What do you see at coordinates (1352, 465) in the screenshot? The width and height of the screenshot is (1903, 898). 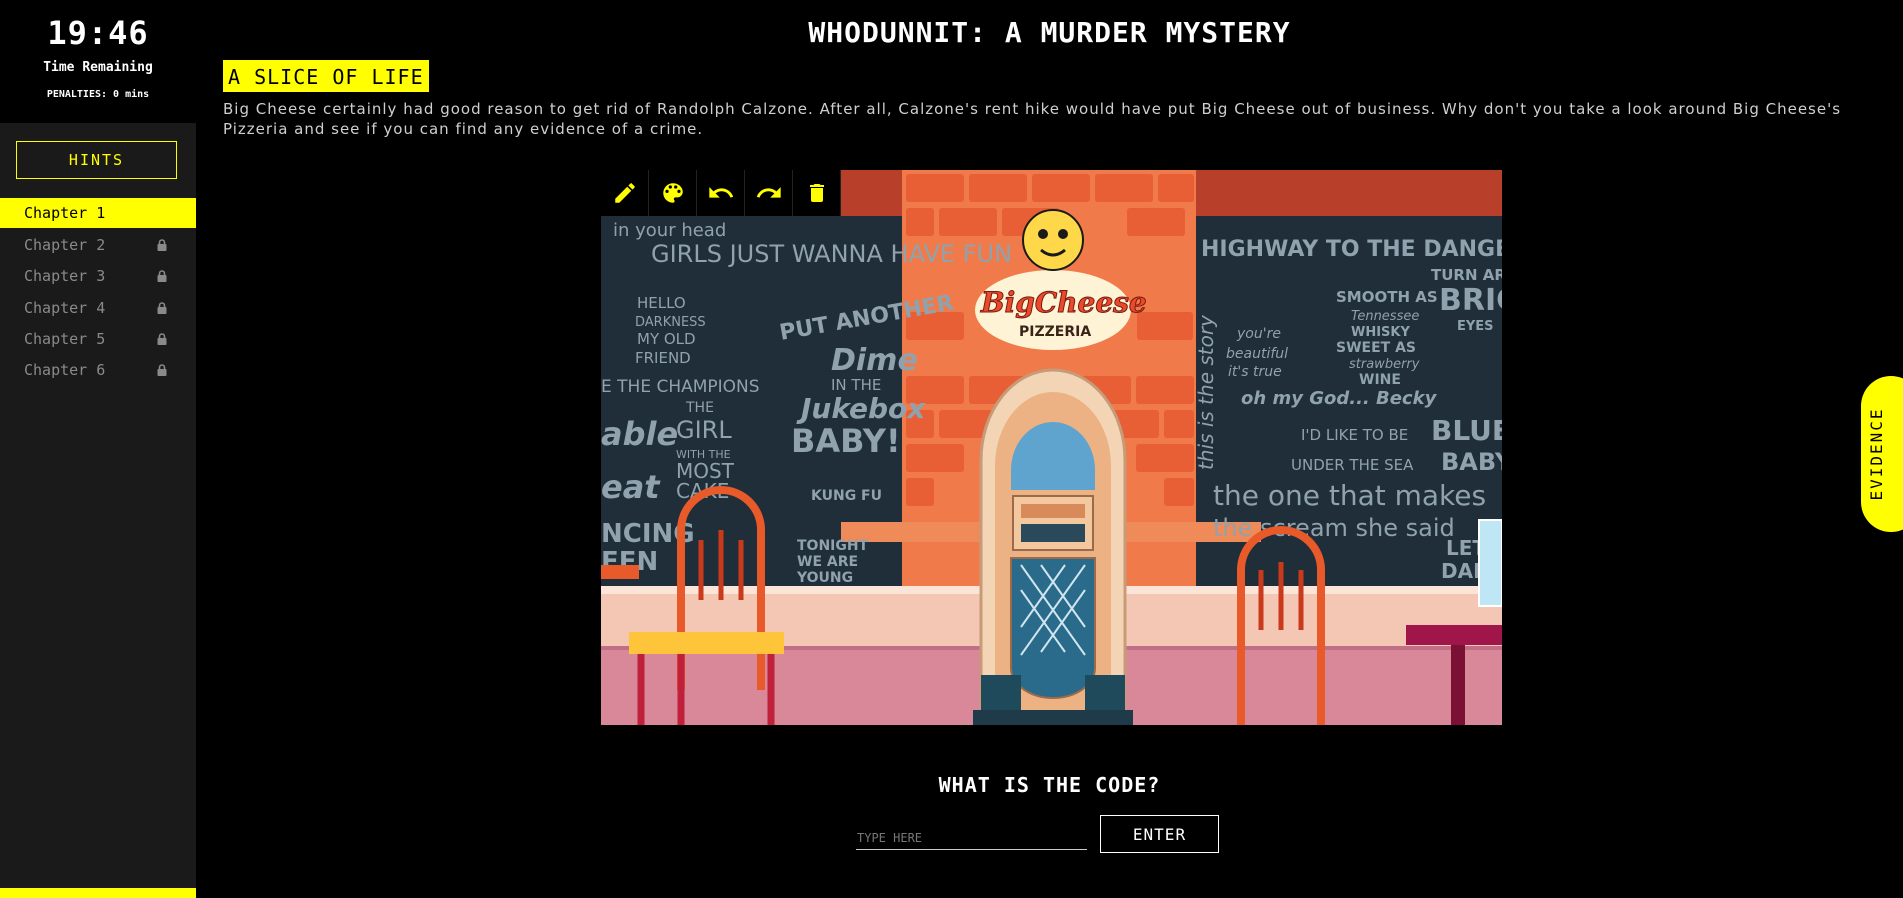 I see `wall-text: UNDER THE SEA` at bounding box center [1352, 465].